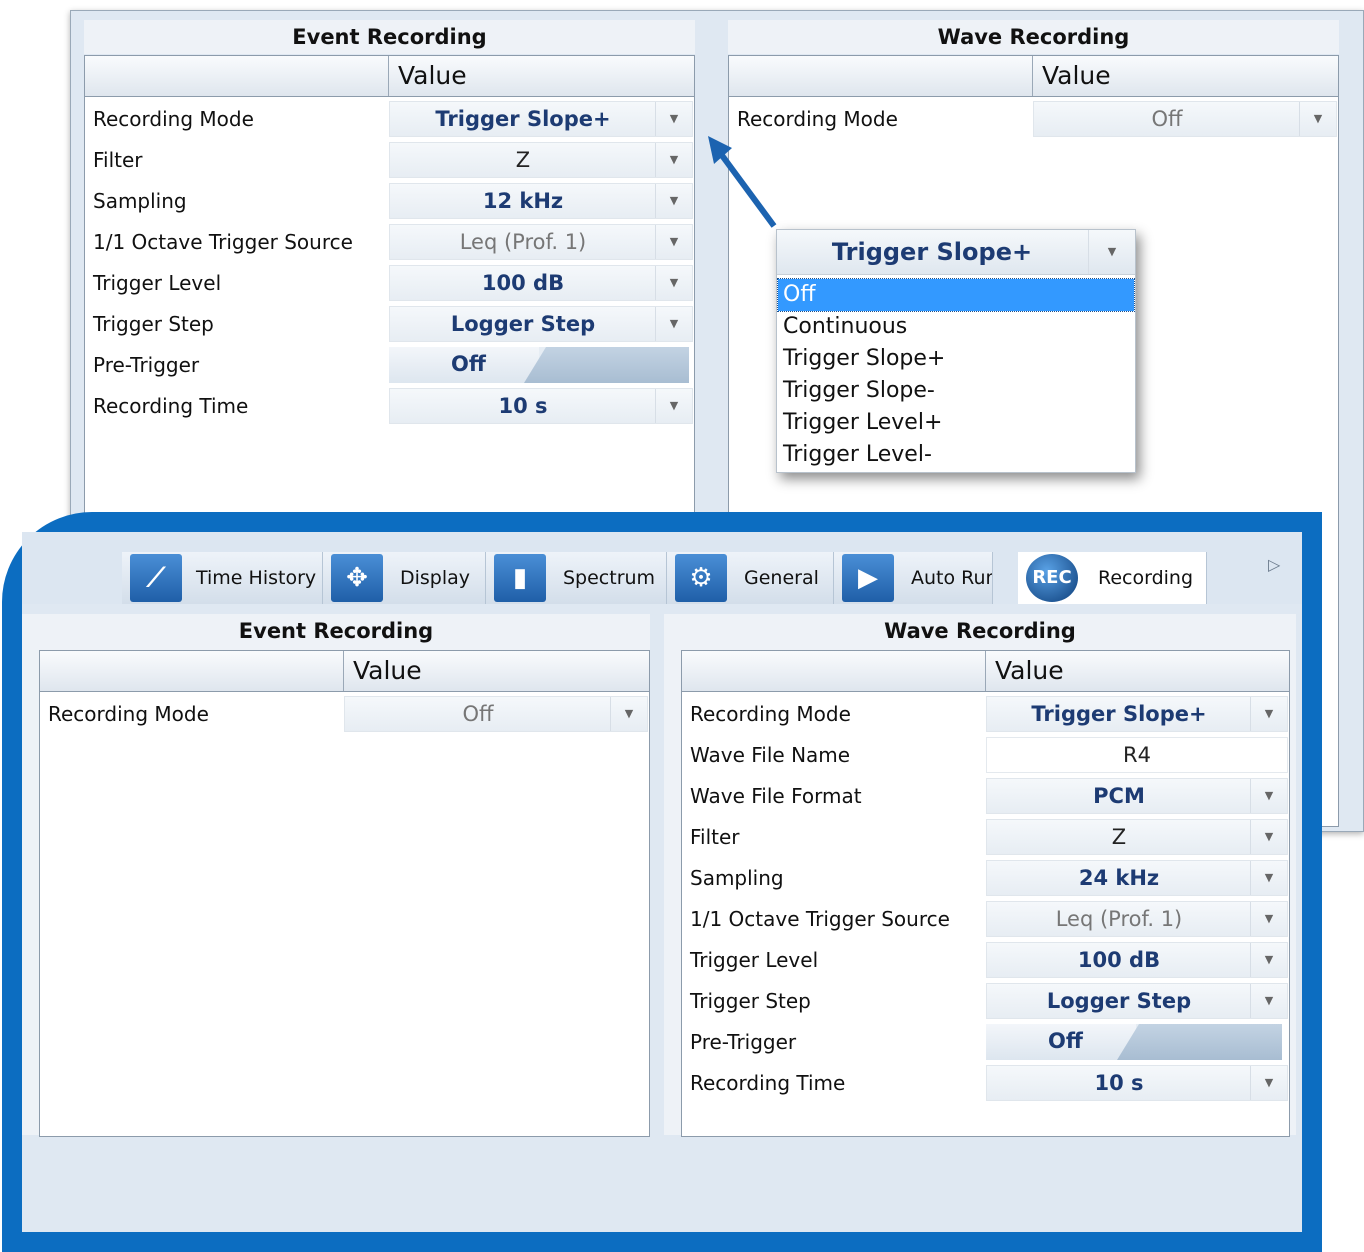  Describe the element at coordinates (781, 578) in the screenshot. I see `tab-label: General` at that location.